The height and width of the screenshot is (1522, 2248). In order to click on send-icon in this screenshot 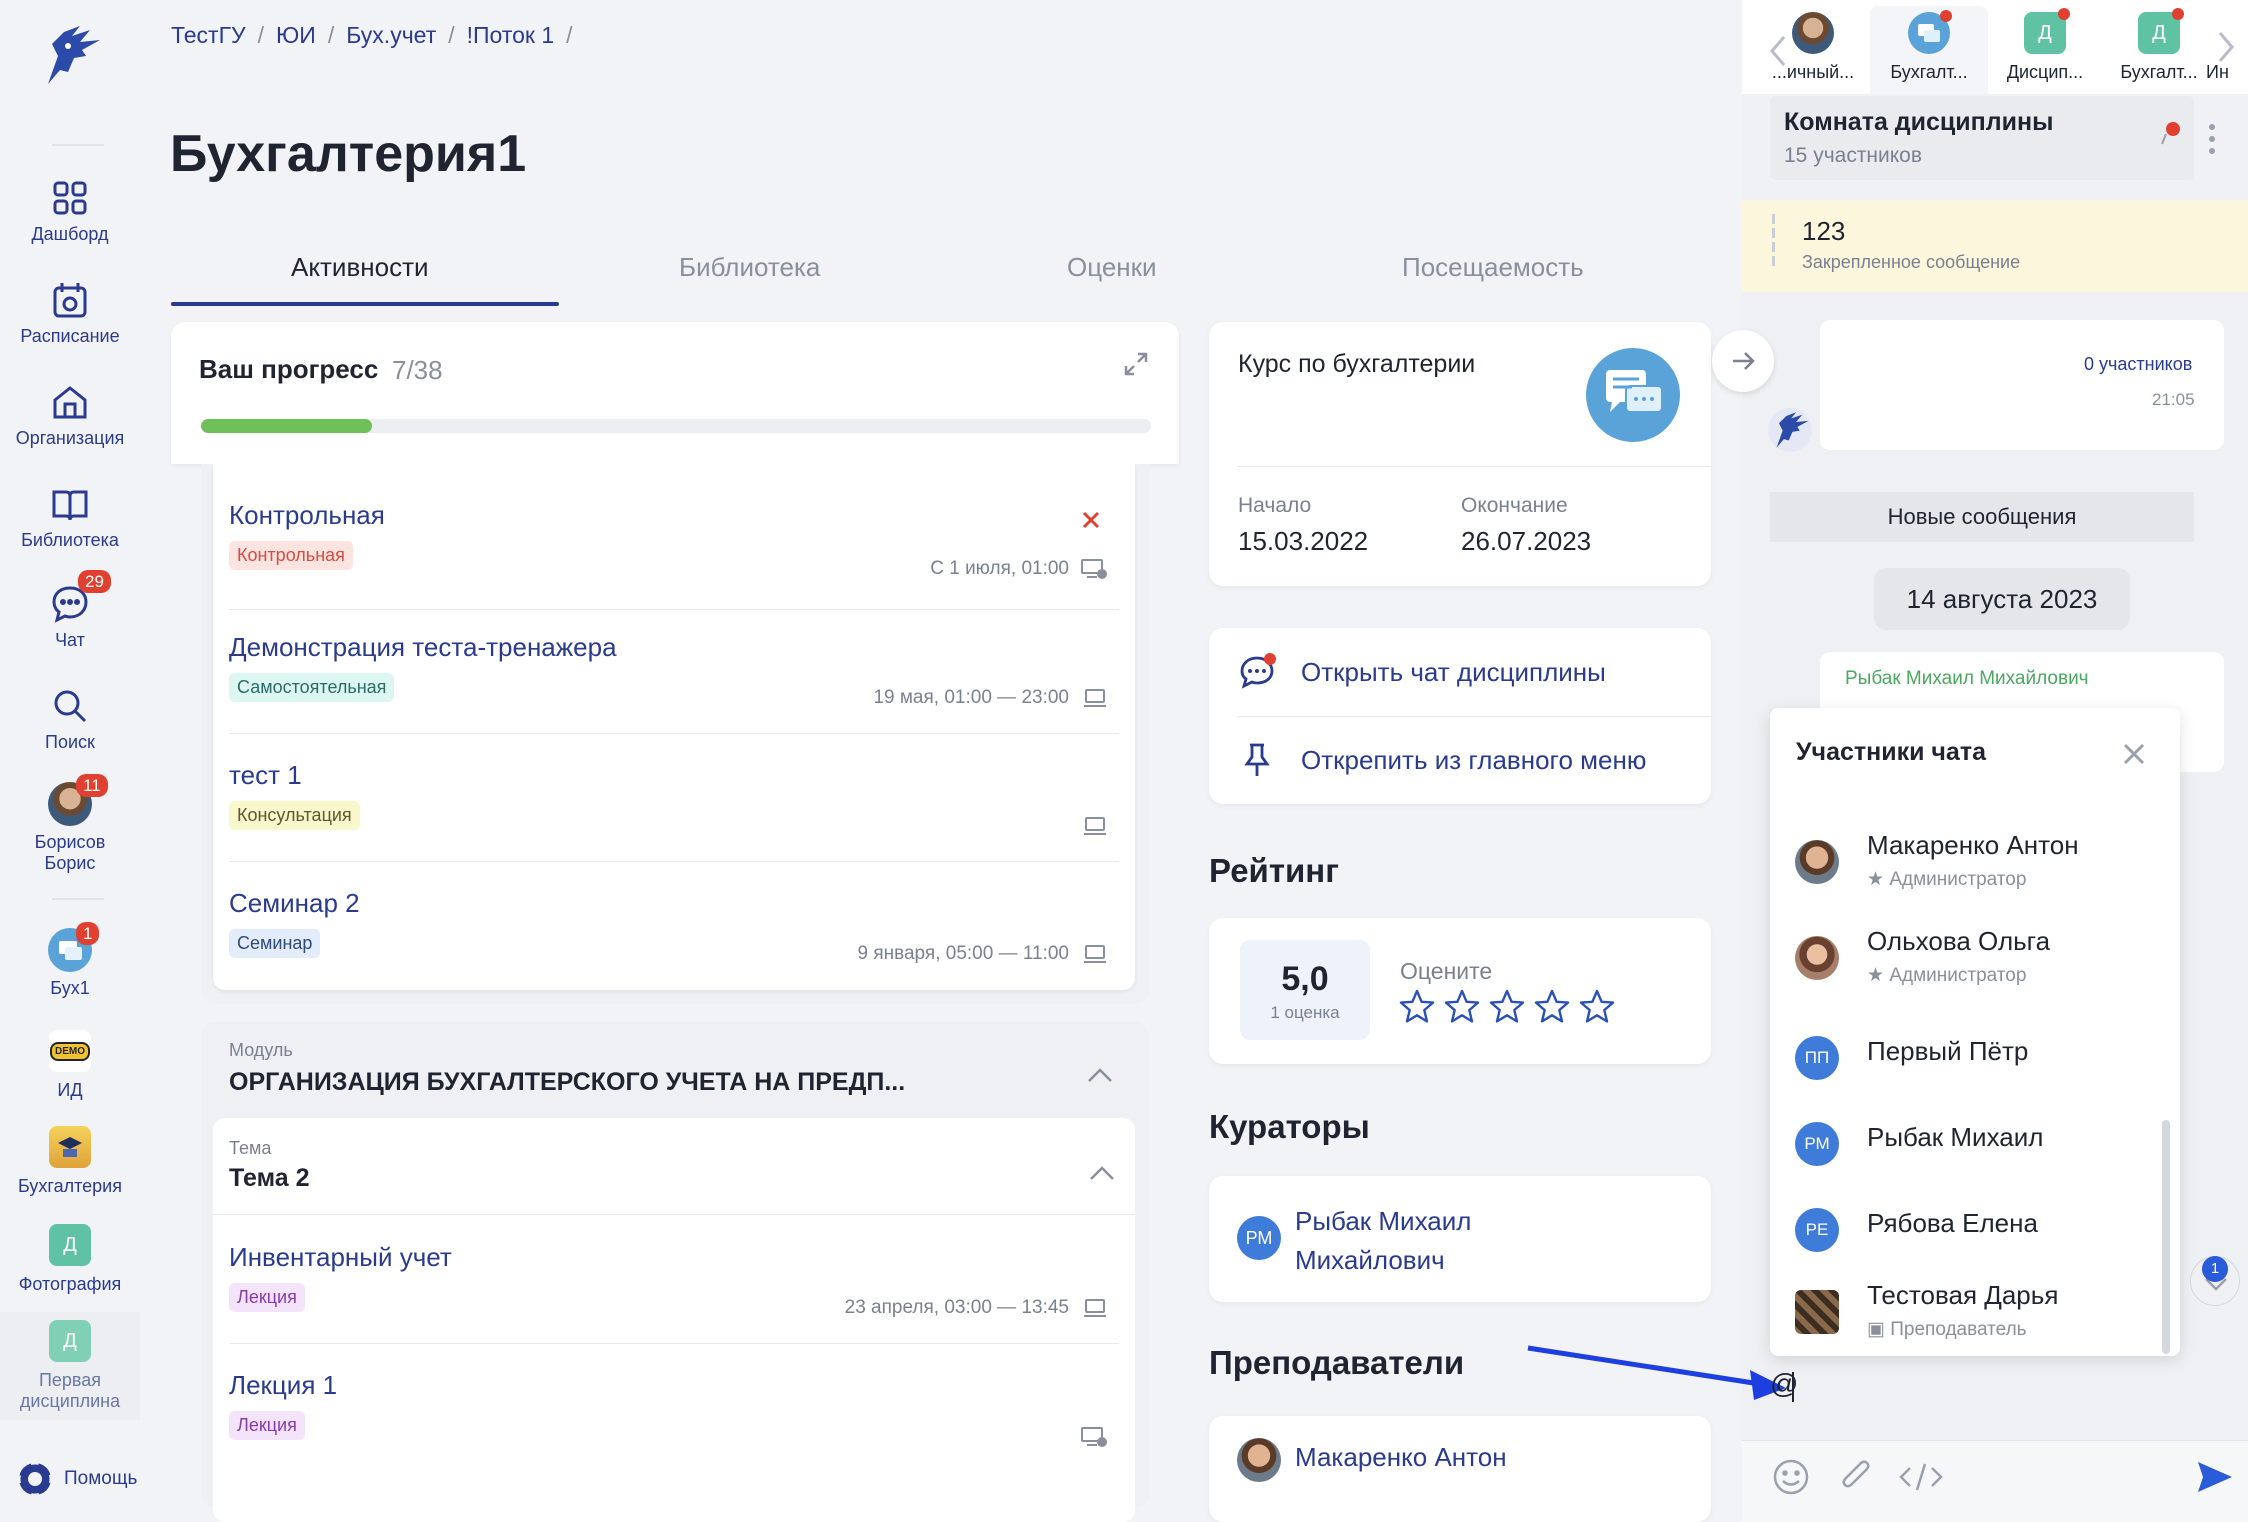, I will do `click(2215, 1477)`.